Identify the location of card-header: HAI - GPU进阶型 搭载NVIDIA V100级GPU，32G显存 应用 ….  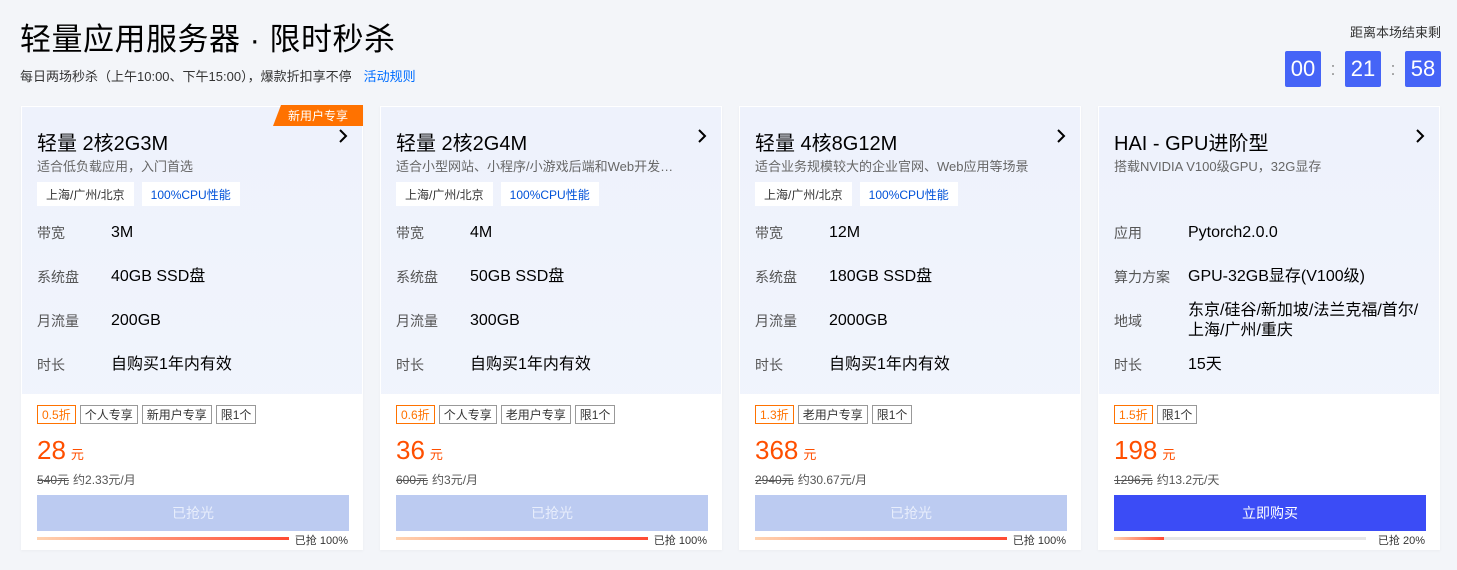
(1269, 250).